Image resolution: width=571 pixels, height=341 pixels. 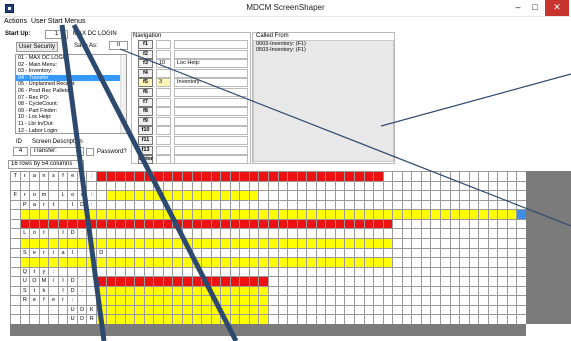 What do you see at coordinates (25, 291) in the screenshot?
I see `grid-cell: S` at bounding box center [25, 291].